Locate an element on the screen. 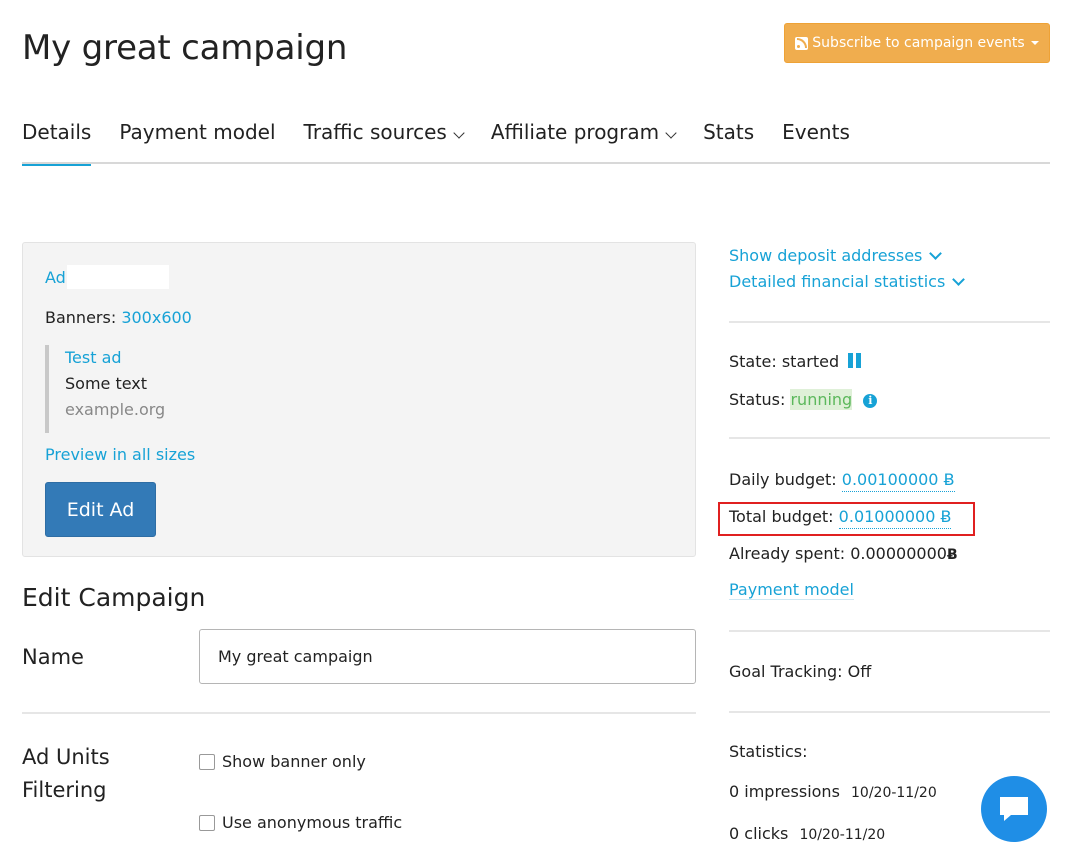 The width and height of the screenshot is (1065, 847). rss-icon is located at coordinates (802, 43).